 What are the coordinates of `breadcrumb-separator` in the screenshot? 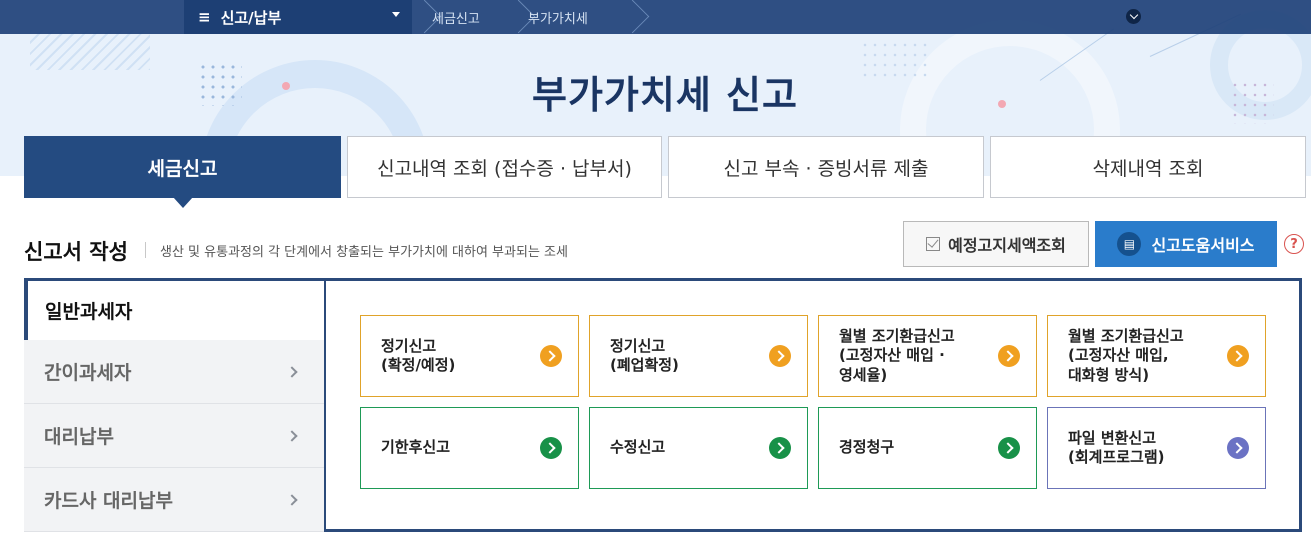 It's located at (641, 17).